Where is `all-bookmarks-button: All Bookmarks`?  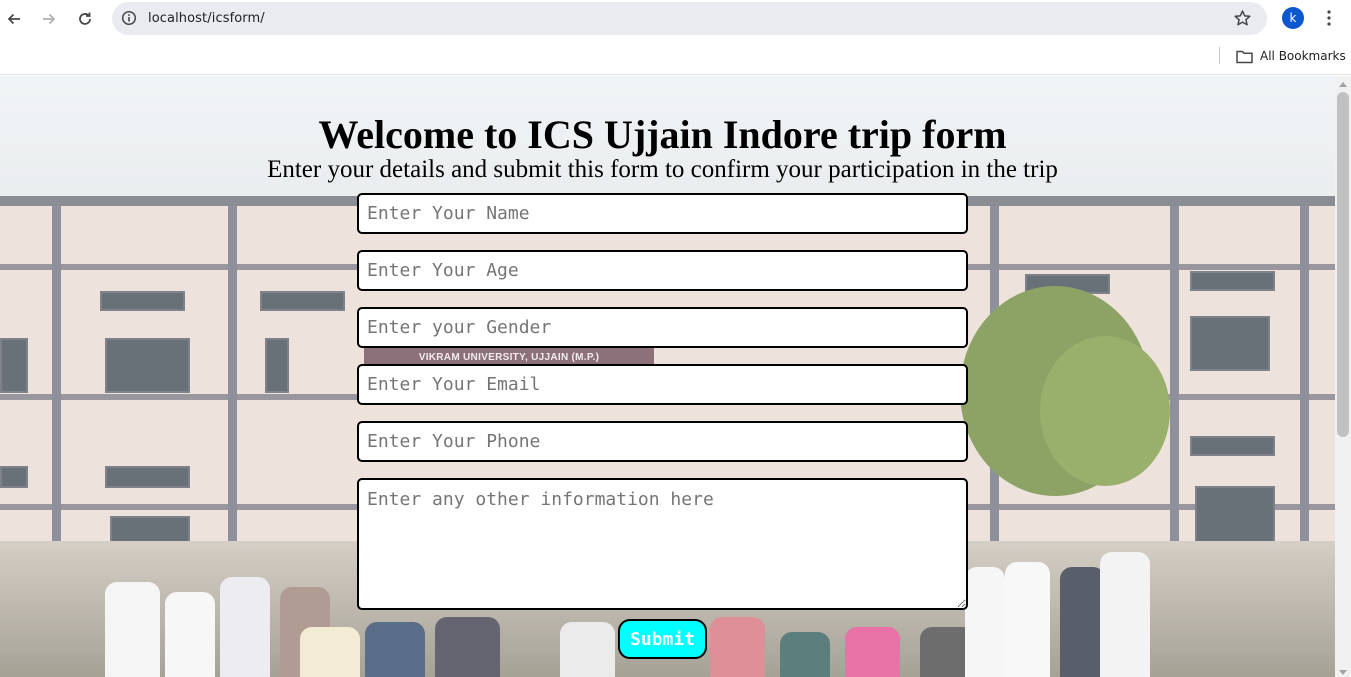
all-bookmarks-button: All Bookmarks is located at coordinates (1291, 56).